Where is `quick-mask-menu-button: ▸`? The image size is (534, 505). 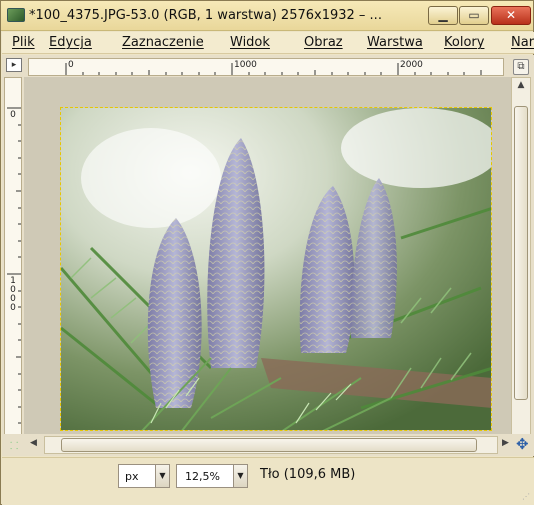
quick-mask-menu-button: ▸ is located at coordinates (14, 65).